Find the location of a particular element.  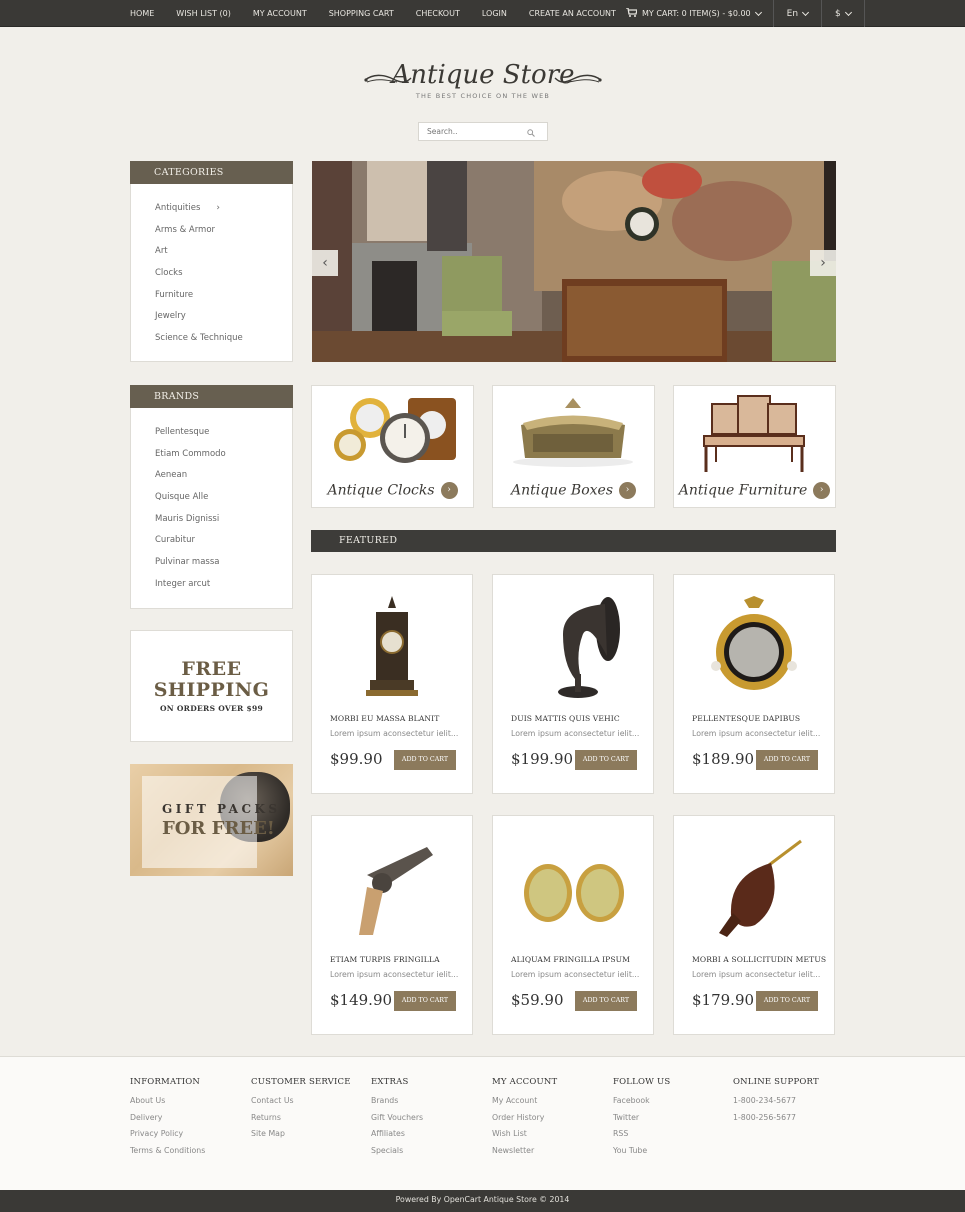

slider-image is located at coordinates (574, 261).